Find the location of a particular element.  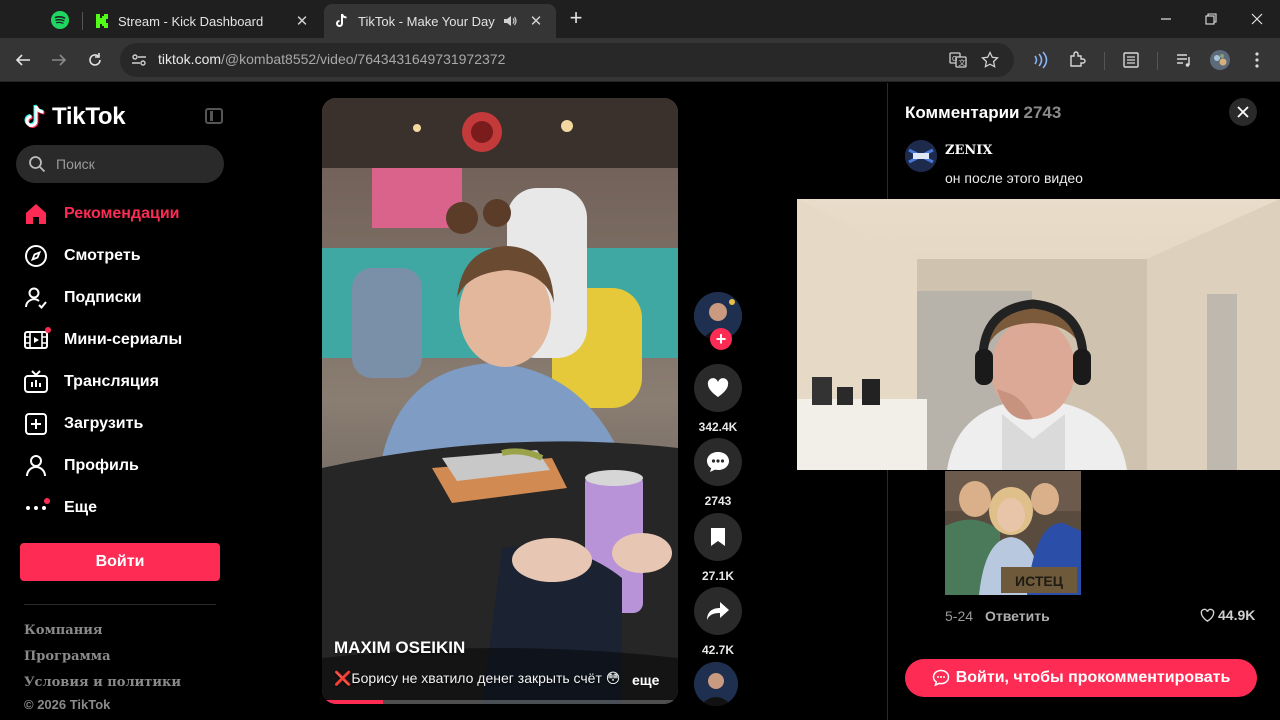

video-author-name: MAXIM OSEIKIN is located at coordinates (399, 648).